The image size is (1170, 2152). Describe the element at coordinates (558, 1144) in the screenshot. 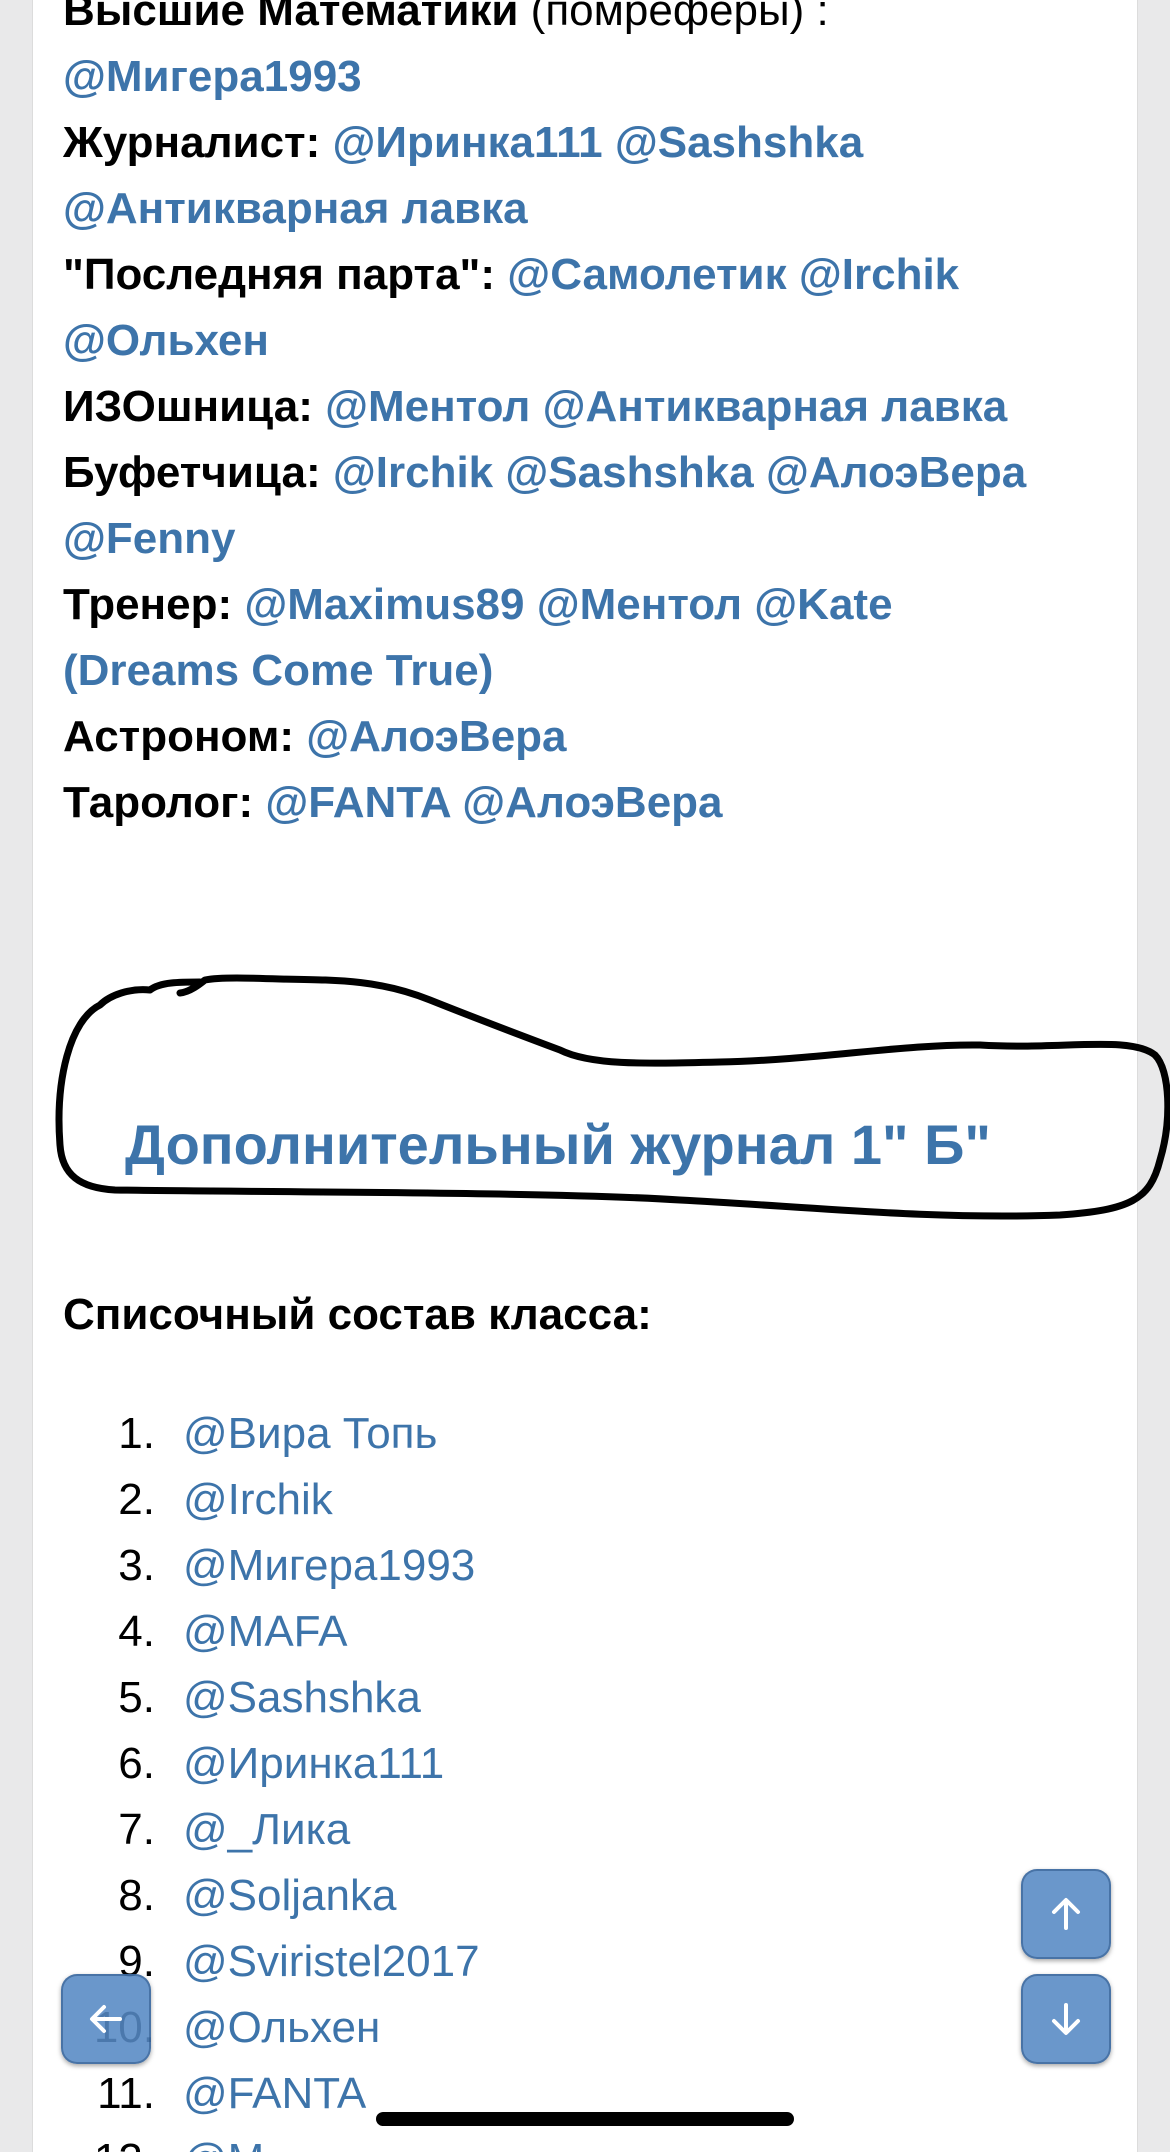

I see `section-title: Дополнительный журнал 1" Б"` at that location.